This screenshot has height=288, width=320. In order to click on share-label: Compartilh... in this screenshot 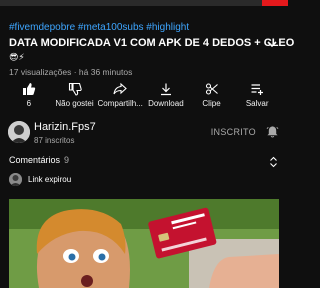, I will do `click(120, 103)`.